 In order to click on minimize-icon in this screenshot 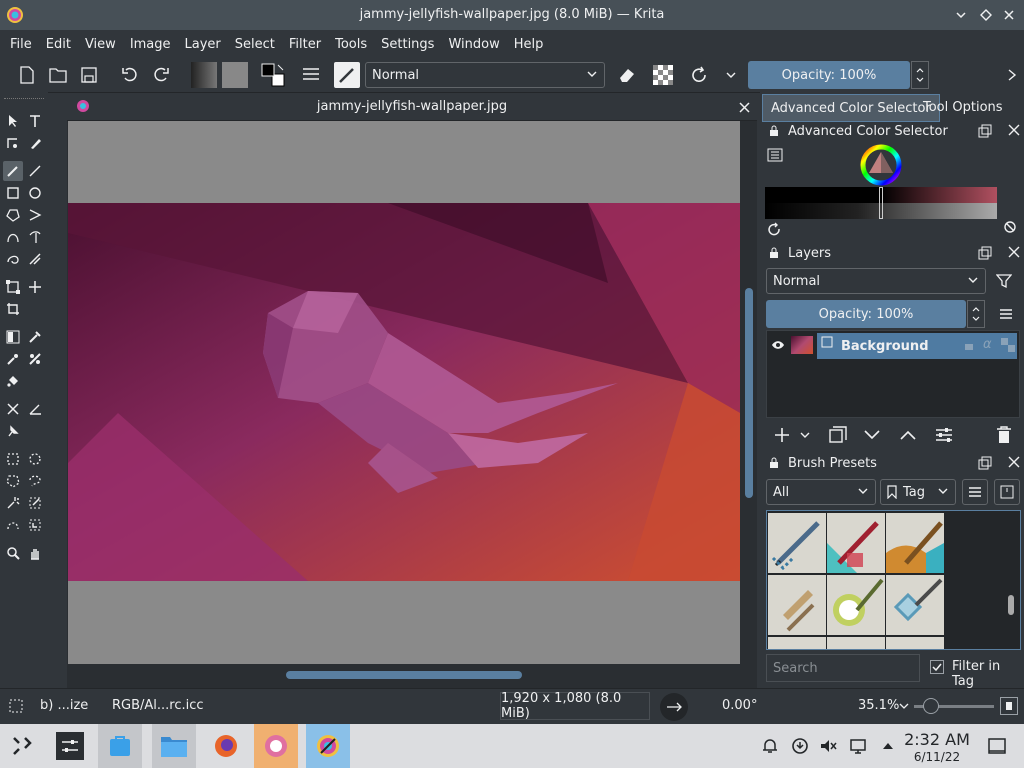, I will do `click(961, 15)`.